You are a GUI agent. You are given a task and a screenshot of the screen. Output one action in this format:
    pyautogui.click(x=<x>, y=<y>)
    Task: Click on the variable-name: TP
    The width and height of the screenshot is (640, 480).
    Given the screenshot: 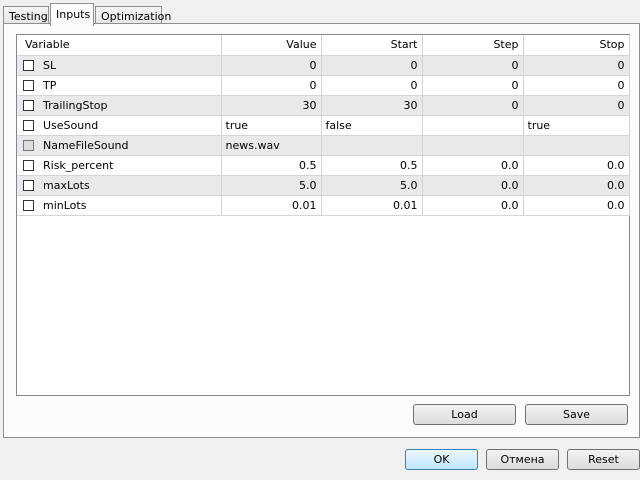 What is the action you would take?
    pyautogui.click(x=50, y=85)
    